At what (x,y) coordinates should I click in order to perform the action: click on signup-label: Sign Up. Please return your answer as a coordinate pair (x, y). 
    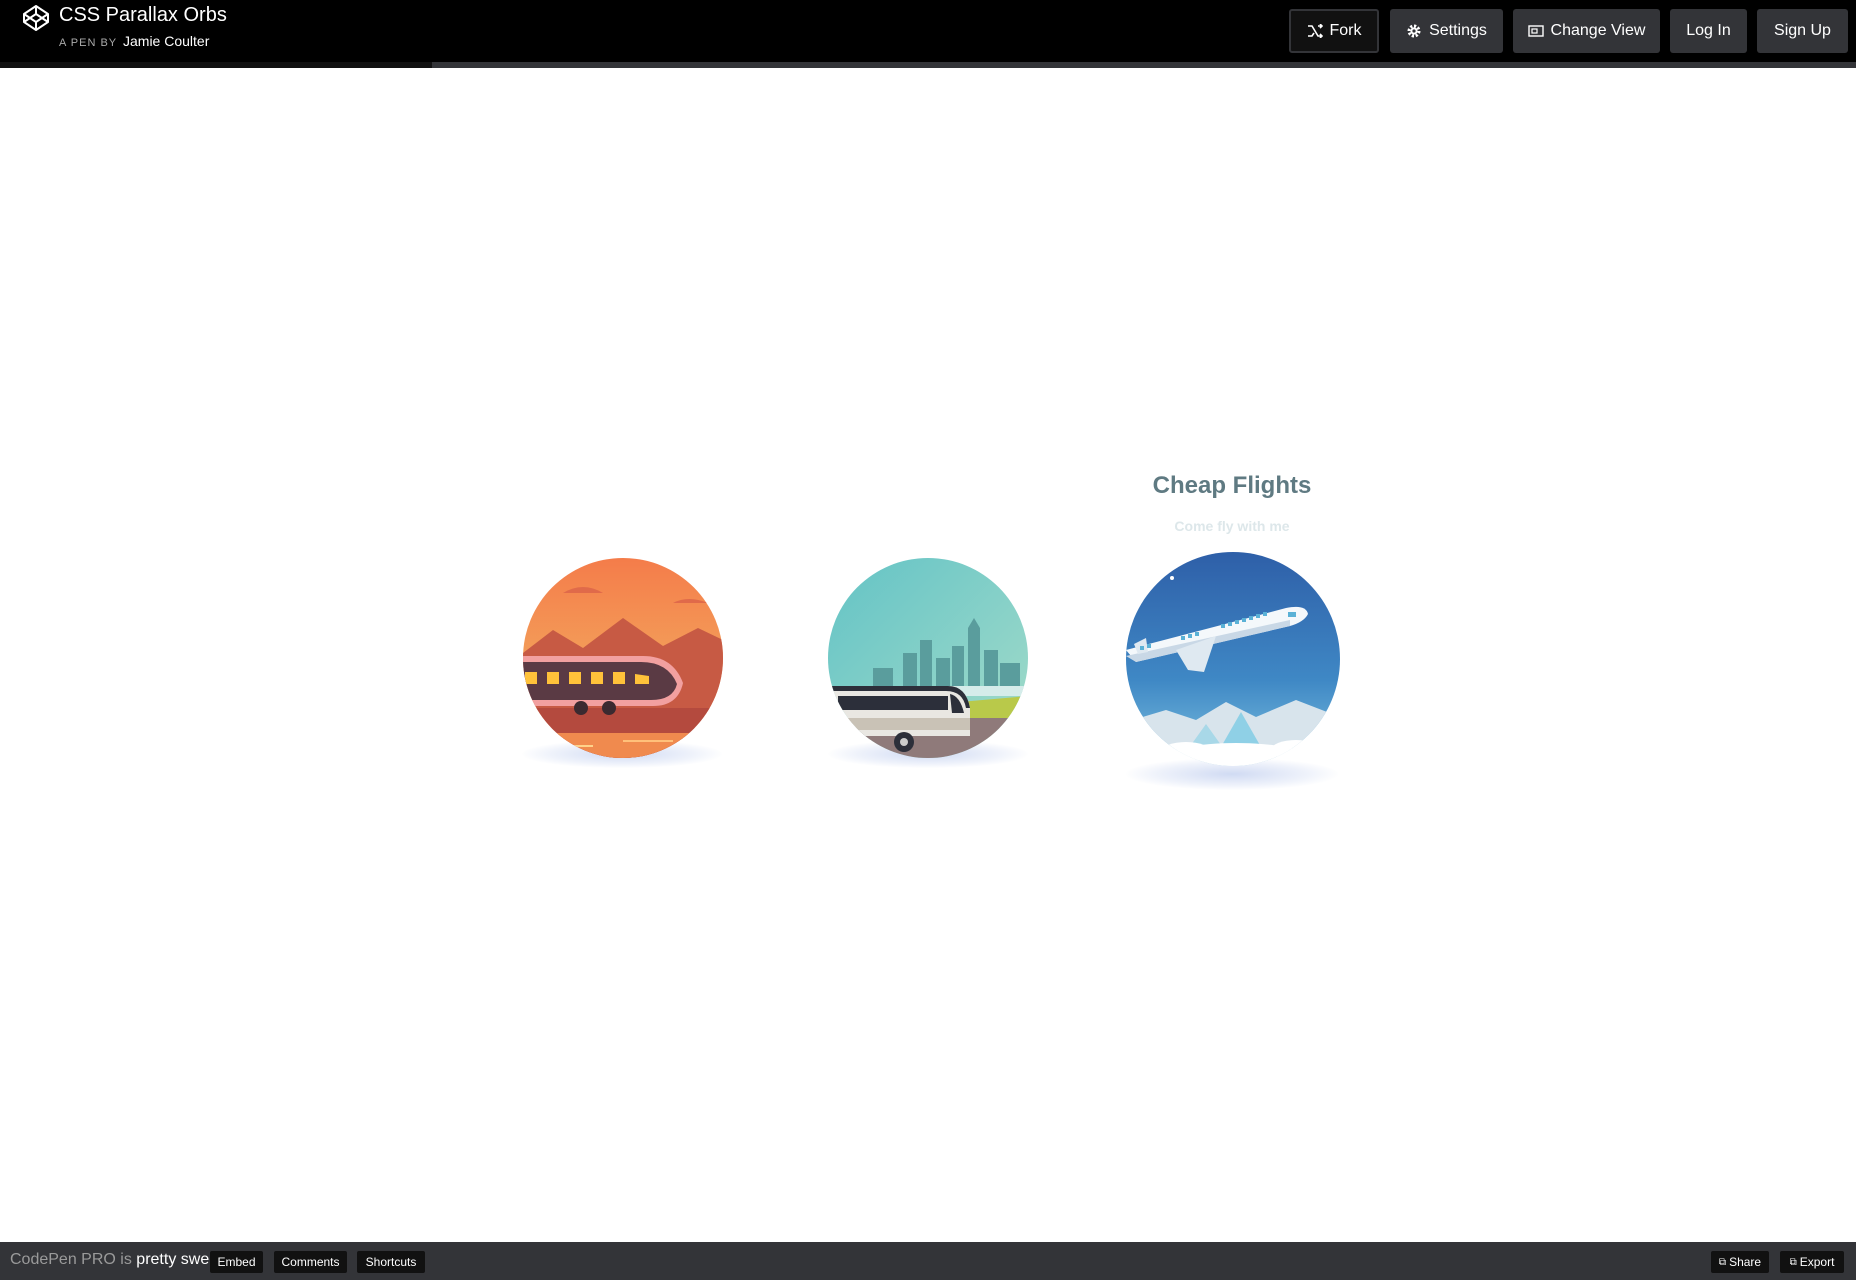
    Looking at the image, I should click on (1802, 30).